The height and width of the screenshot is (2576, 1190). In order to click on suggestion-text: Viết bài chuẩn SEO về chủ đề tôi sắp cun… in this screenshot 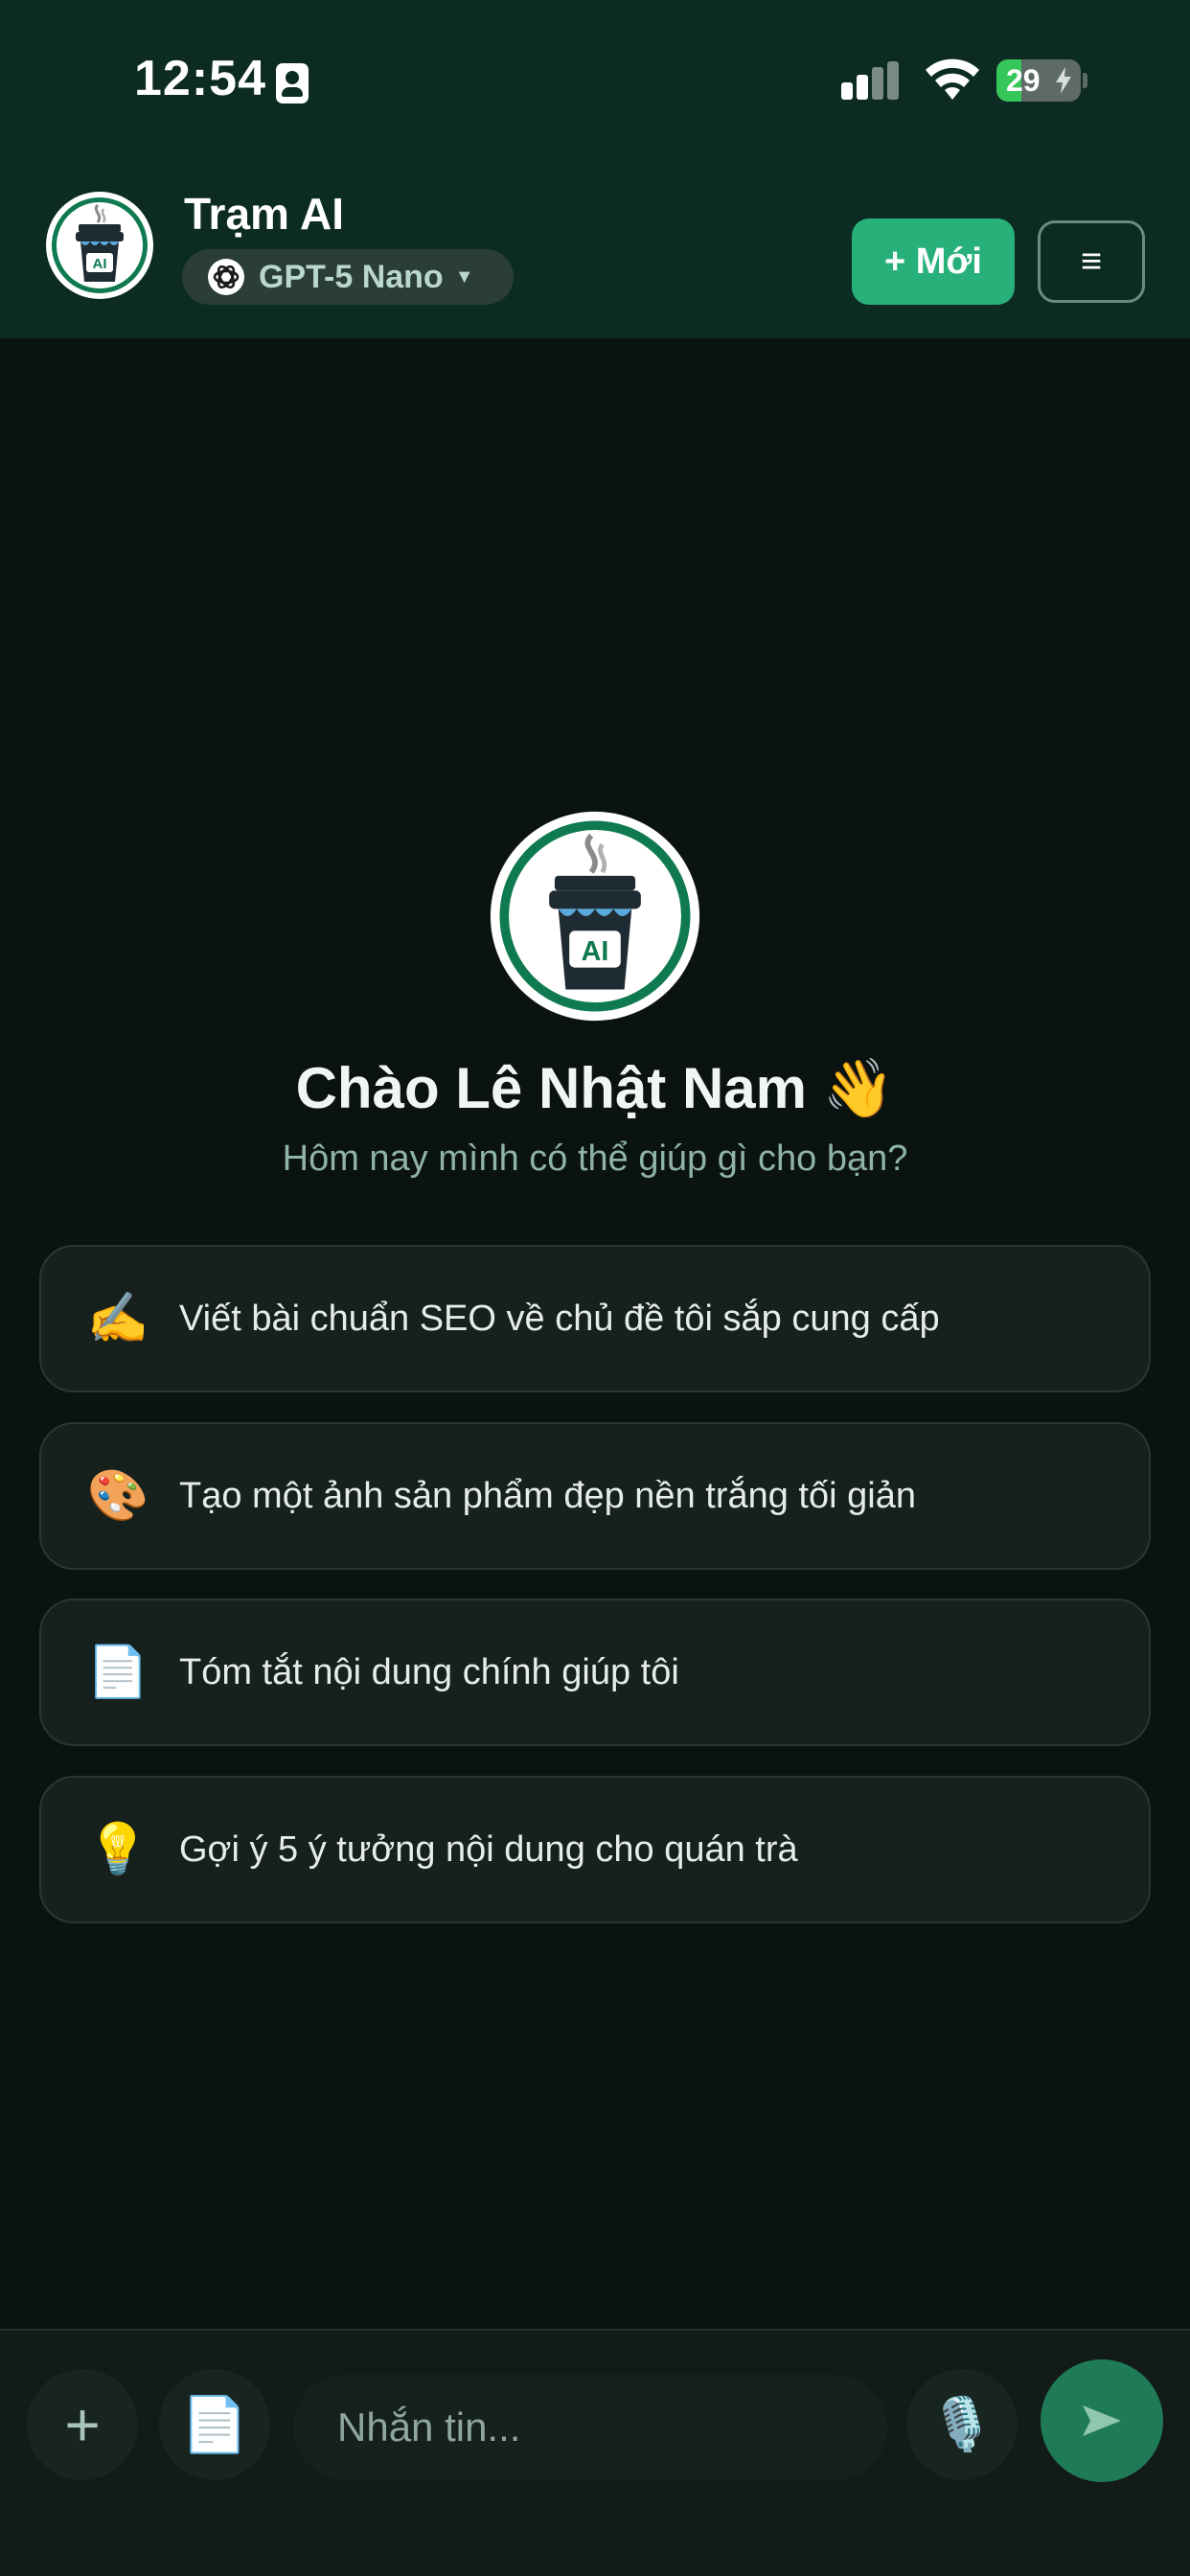, I will do `click(559, 1318)`.